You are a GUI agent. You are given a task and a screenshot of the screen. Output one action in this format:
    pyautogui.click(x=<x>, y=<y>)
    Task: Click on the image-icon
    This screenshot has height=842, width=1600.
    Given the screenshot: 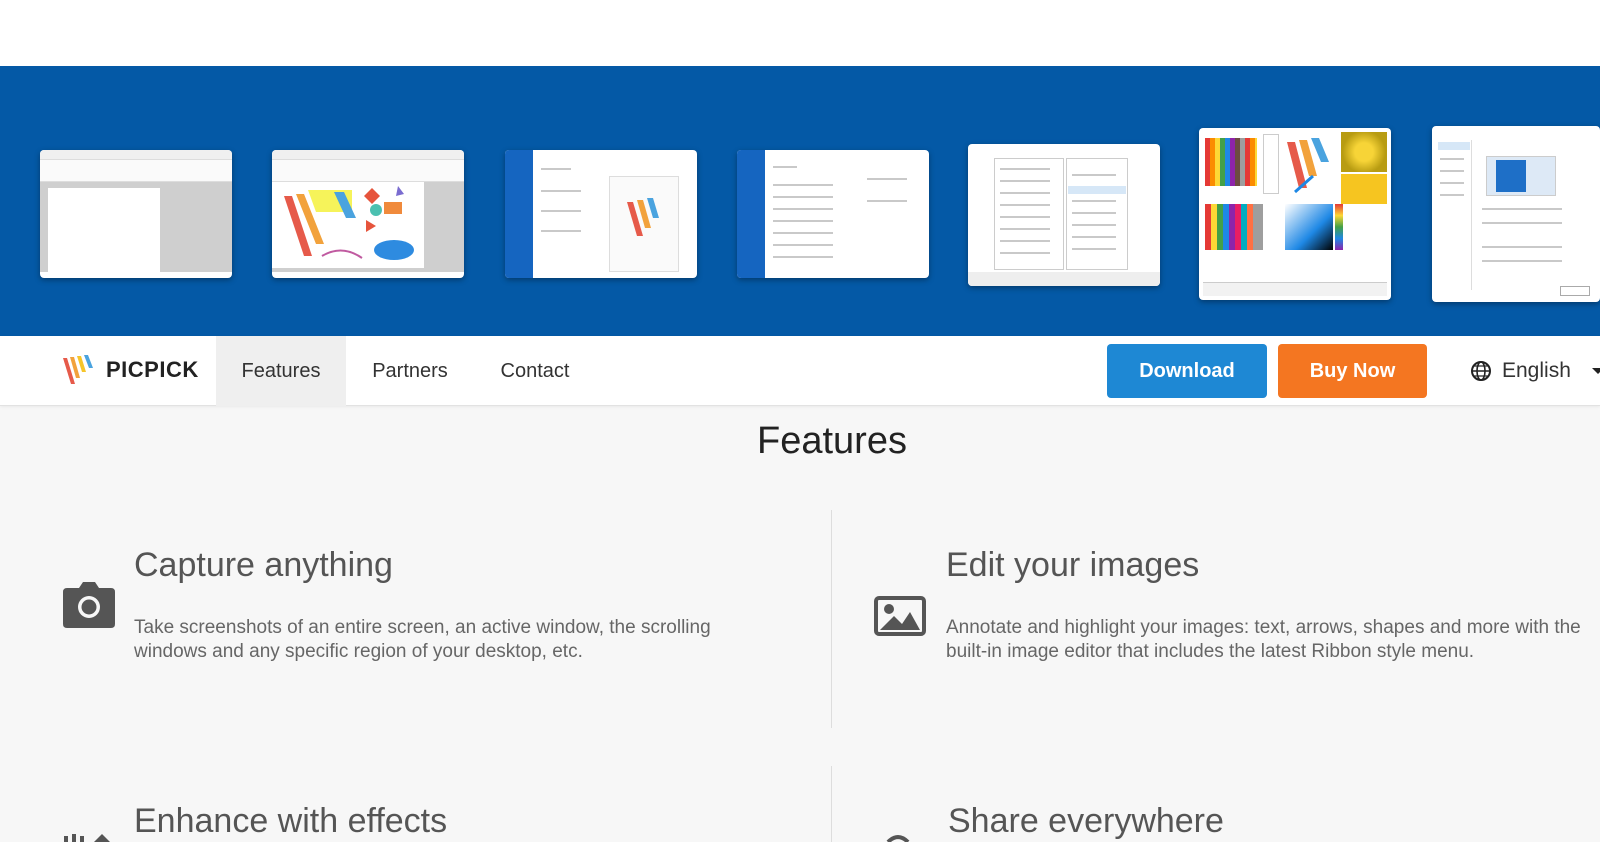 What is the action you would take?
    pyautogui.click(x=900, y=616)
    